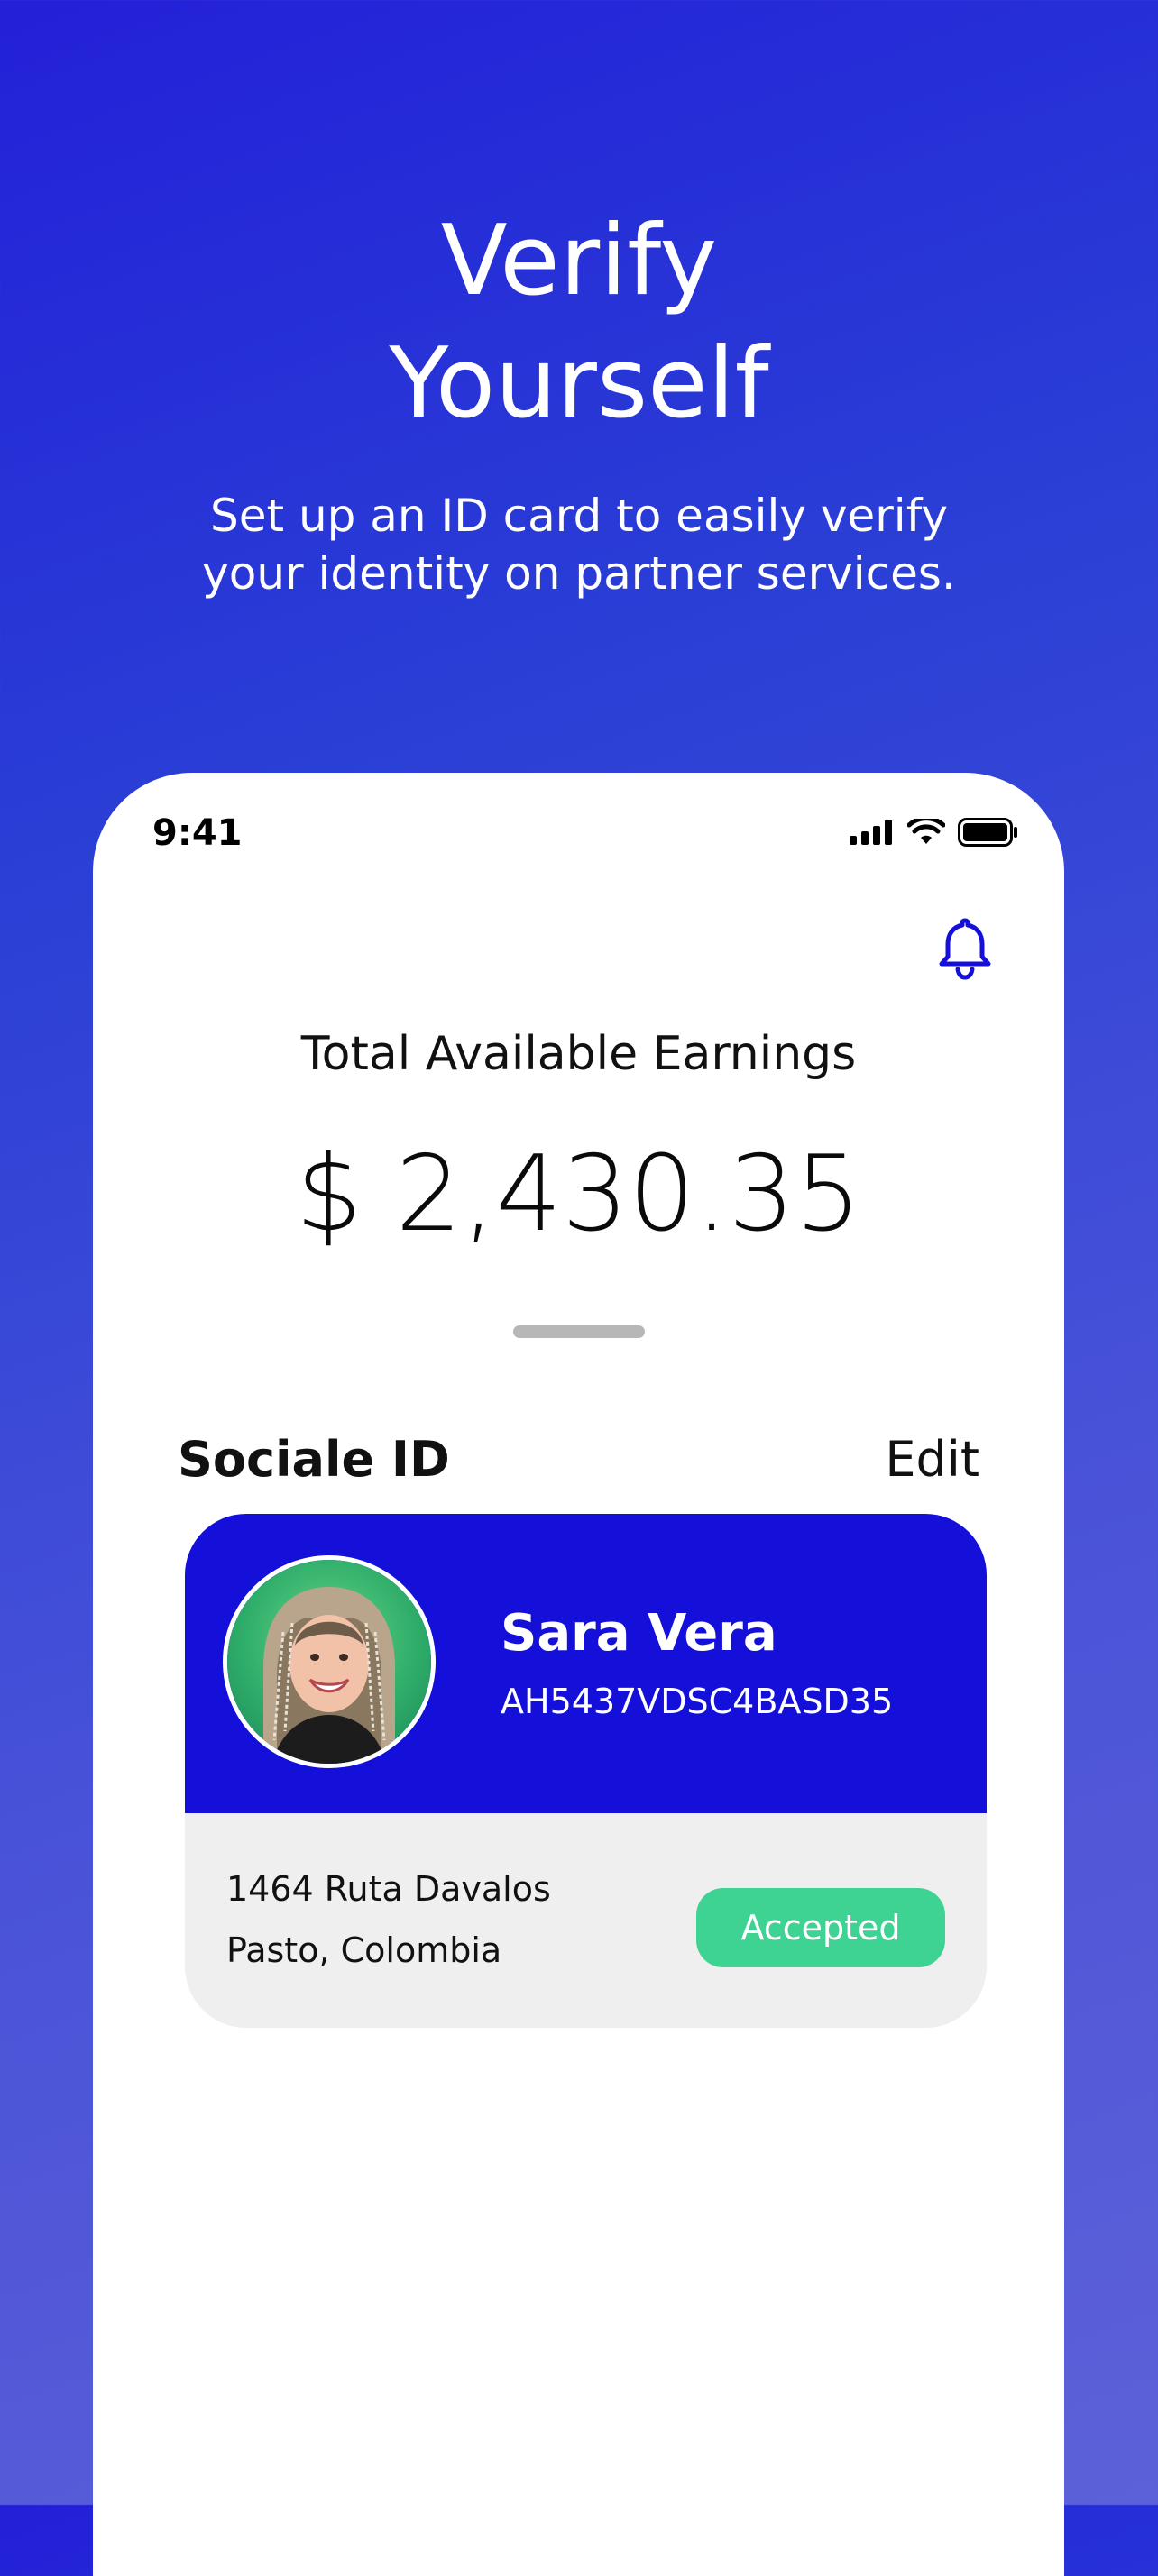 The height and width of the screenshot is (2576, 1158). Describe the element at coordinates (932, 1459) in the screenshot. I see `edit-button: Edit` at that location.